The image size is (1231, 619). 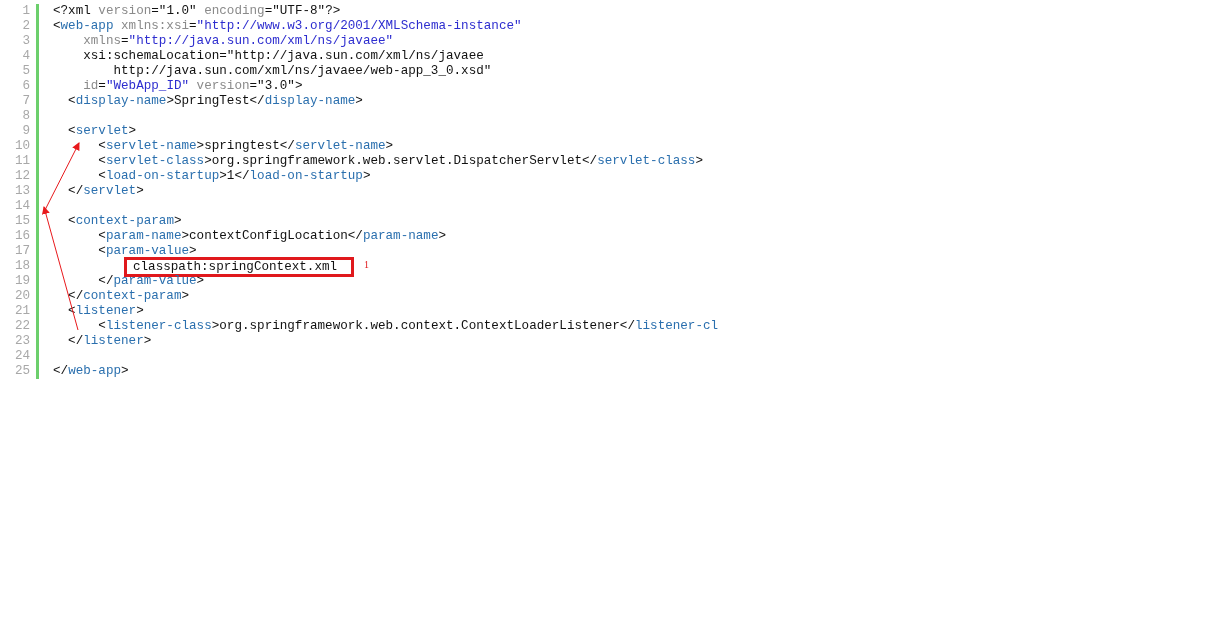 What do you see at coordinates (367, 265) in the screenshot?
I see `annotation-label: 1` at bounding box center [367, 265].